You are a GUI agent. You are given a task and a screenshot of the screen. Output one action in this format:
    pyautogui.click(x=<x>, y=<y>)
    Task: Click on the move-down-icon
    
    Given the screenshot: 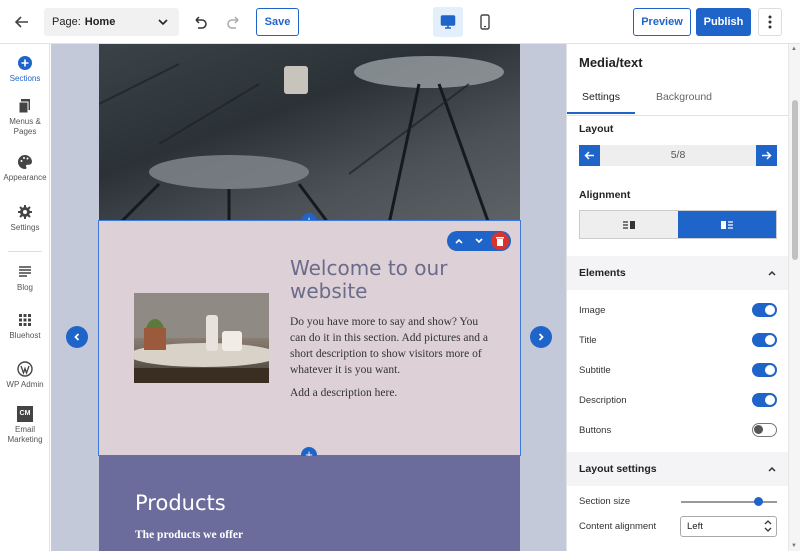 What is the action you would take?
    pyautogui.click(x=479, y=241)
    